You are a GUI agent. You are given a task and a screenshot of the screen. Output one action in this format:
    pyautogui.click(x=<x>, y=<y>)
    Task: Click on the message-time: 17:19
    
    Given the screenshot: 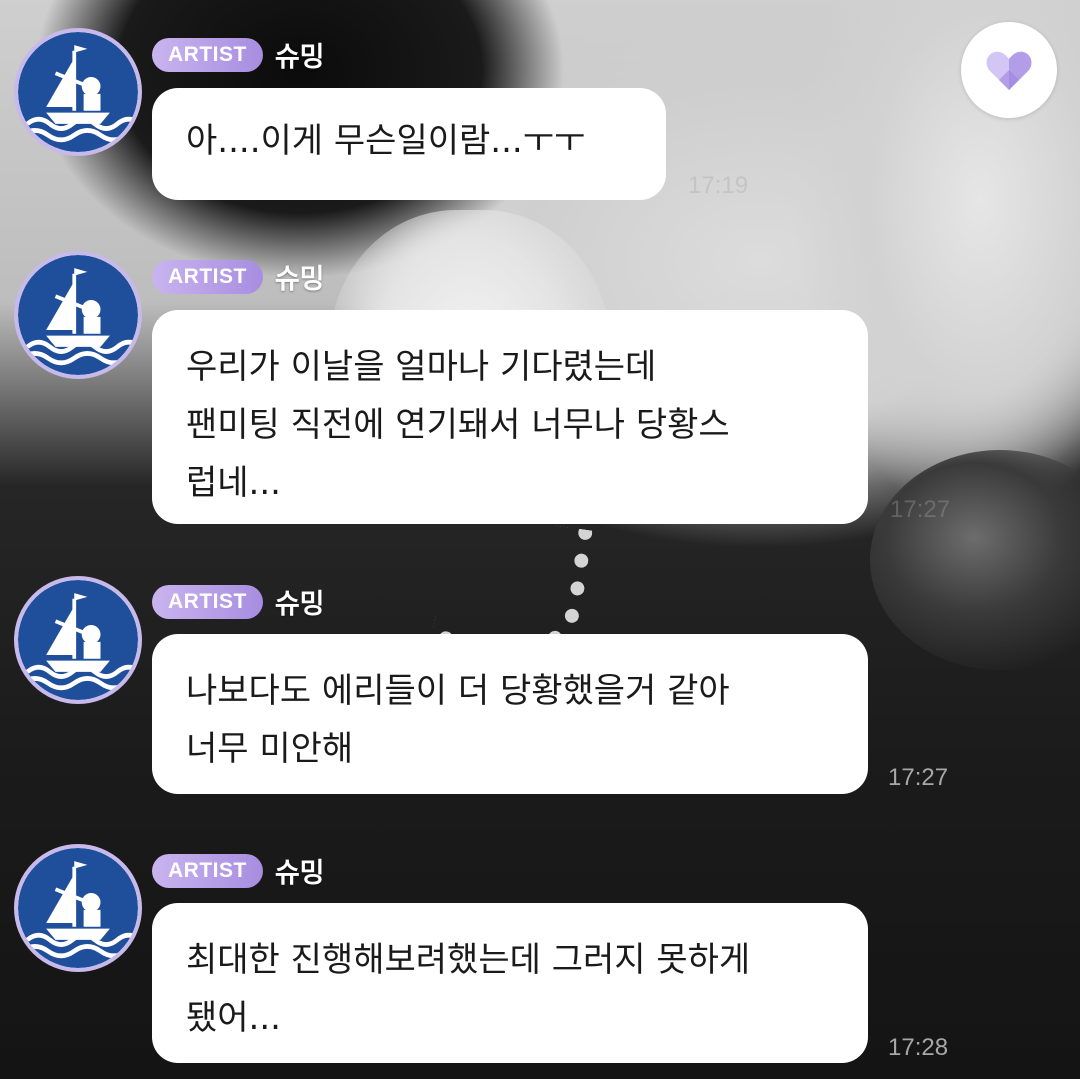 What is the action you would take?
    pyautogui.click(x=718, y=185)
    